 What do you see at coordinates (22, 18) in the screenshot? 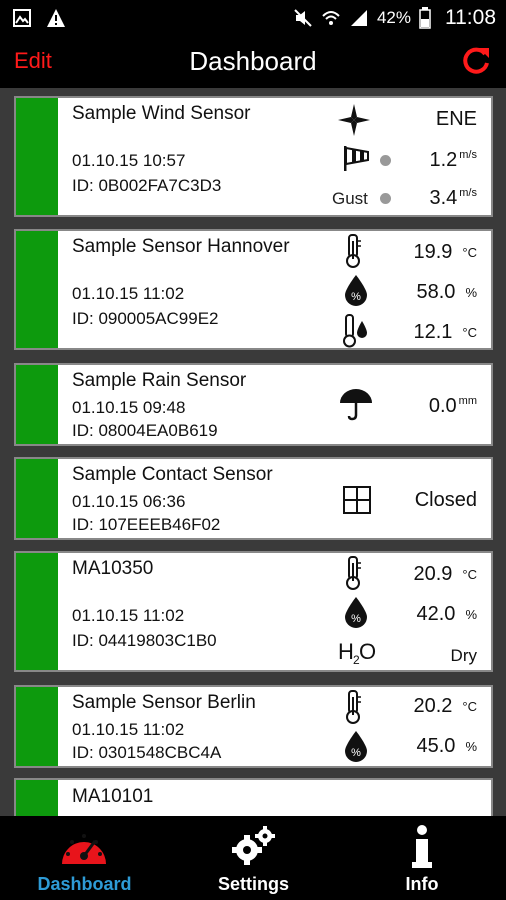
I see `gallery-icon` at bounding box center [22, 18].